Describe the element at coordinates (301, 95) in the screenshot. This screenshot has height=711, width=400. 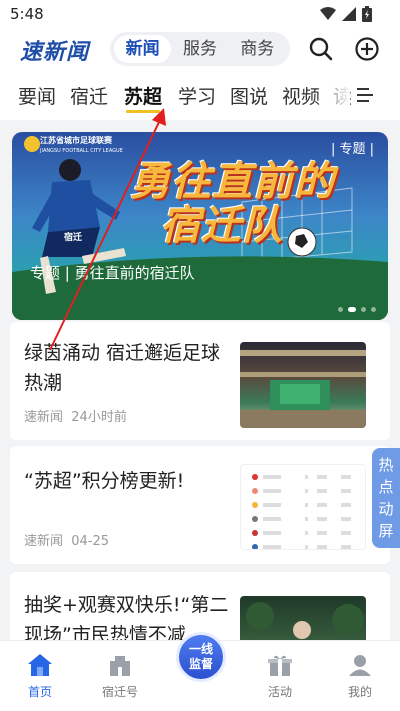
I see `tab-shipin: 视频` at that location.